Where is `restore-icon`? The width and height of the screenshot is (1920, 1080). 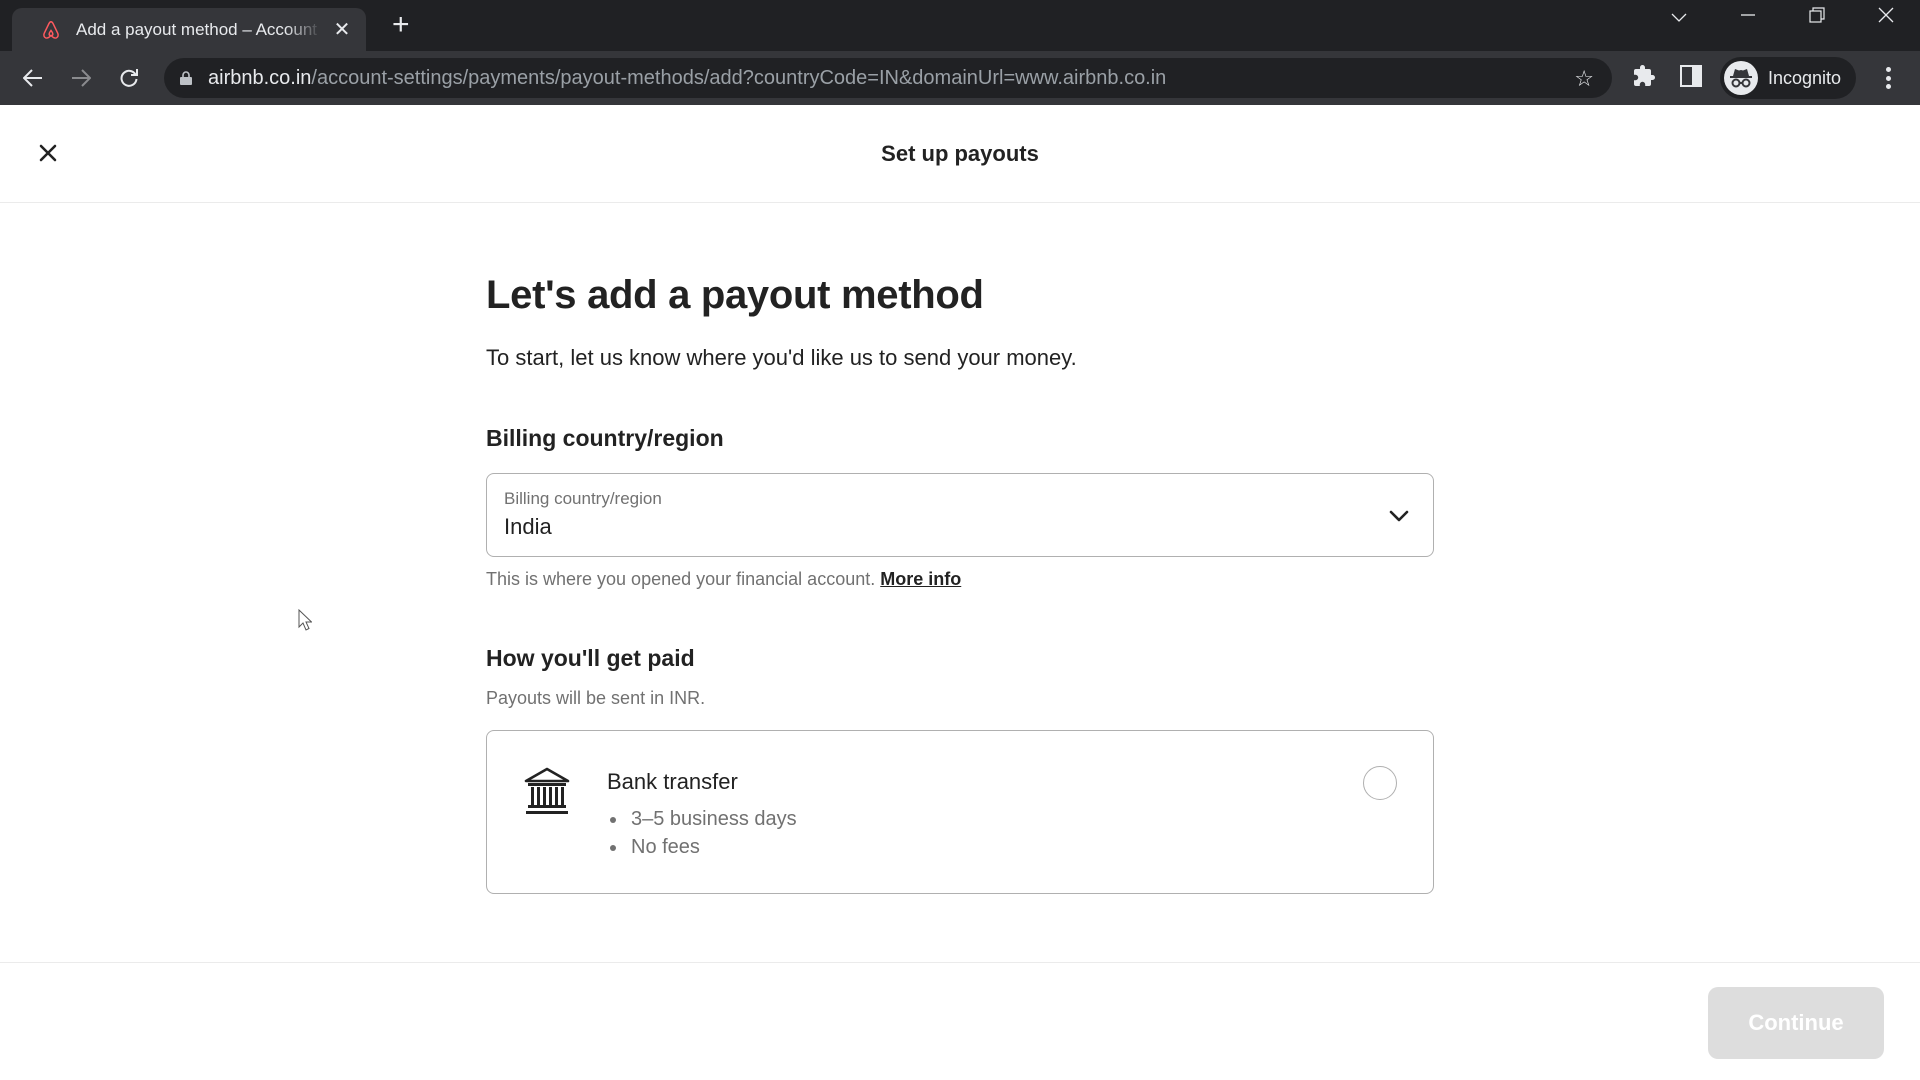
restore-icon is located at coordinates (1817, 17).